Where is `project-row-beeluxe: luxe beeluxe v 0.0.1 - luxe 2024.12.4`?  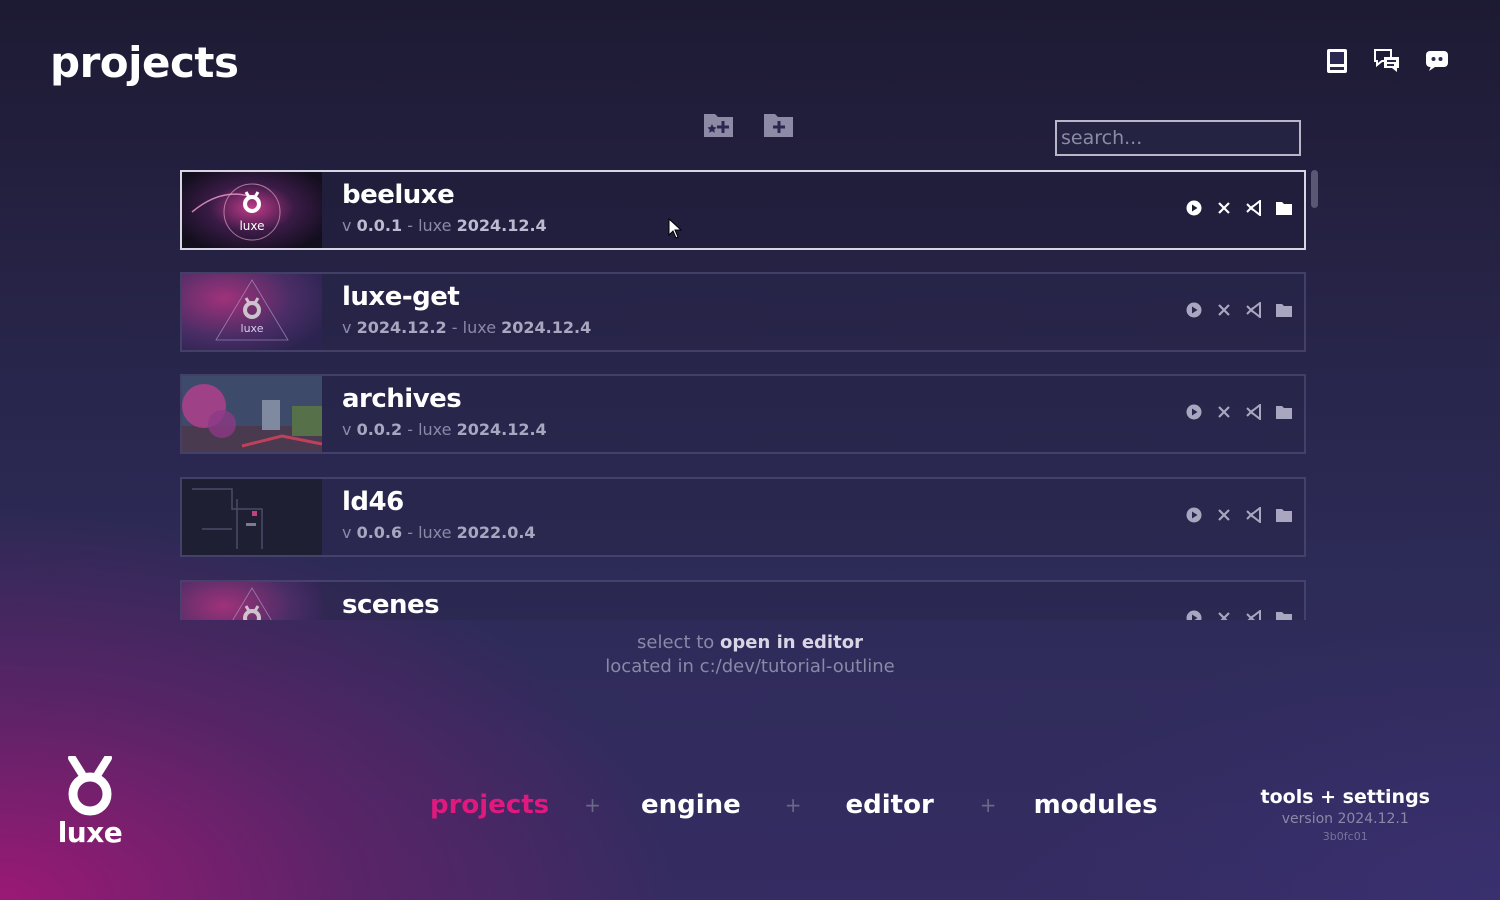
project-row-beeluxe: luxe beeluxe v 0.0.1 - luxe 2024.12.4 is located at coordinates (743, 210).